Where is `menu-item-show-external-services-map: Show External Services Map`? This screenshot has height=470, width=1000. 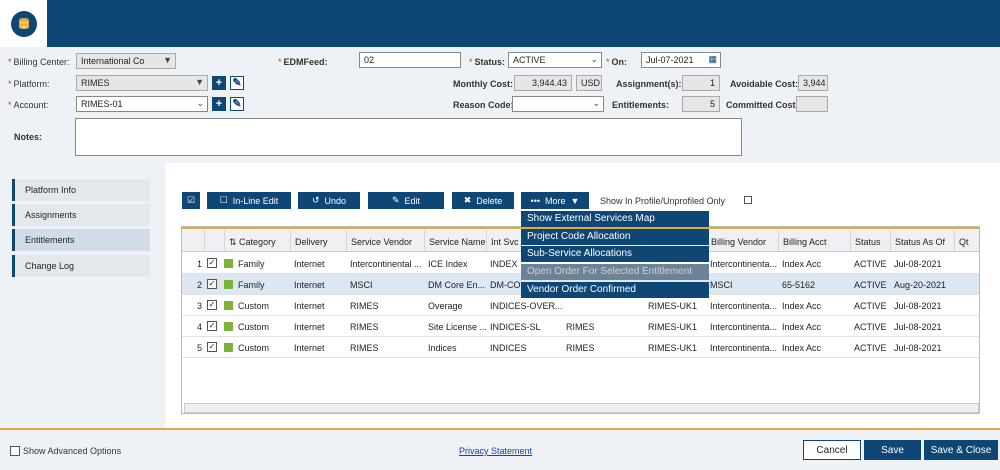
menu-item-show-external-services-map: Show External Services Map is located at coordinates (615, 219).